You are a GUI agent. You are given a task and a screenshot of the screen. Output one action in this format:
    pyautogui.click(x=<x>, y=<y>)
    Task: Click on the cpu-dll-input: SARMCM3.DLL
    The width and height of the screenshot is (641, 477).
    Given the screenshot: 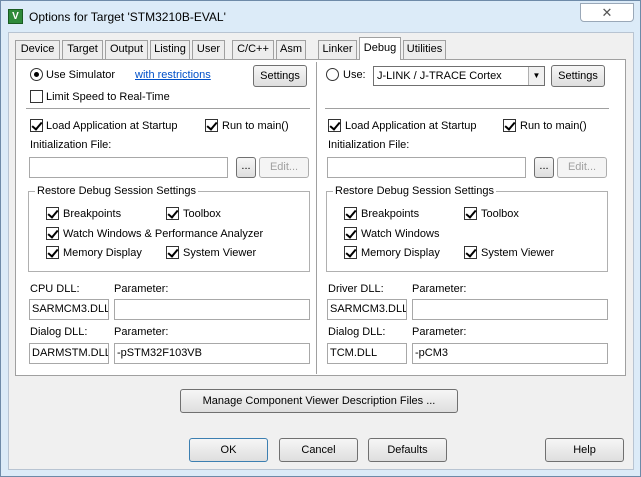 What is the action you would take?
    pyautogui.click(x=69, y=309)
    